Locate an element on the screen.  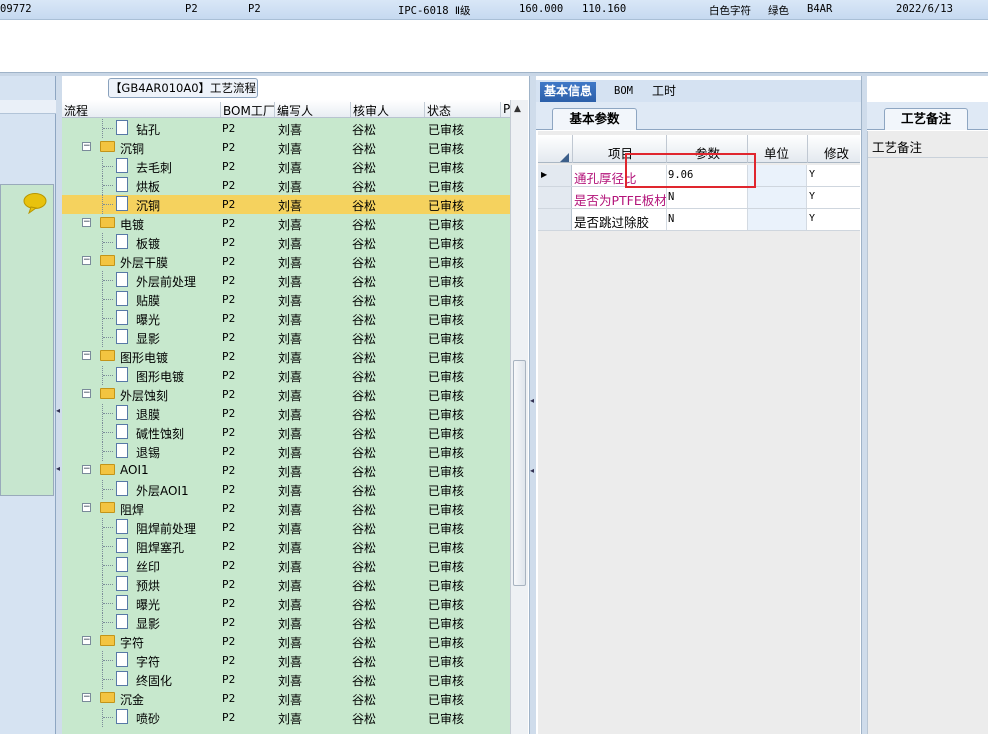
tree-col-writer: 编写人 is located at coordinates (293, 110).